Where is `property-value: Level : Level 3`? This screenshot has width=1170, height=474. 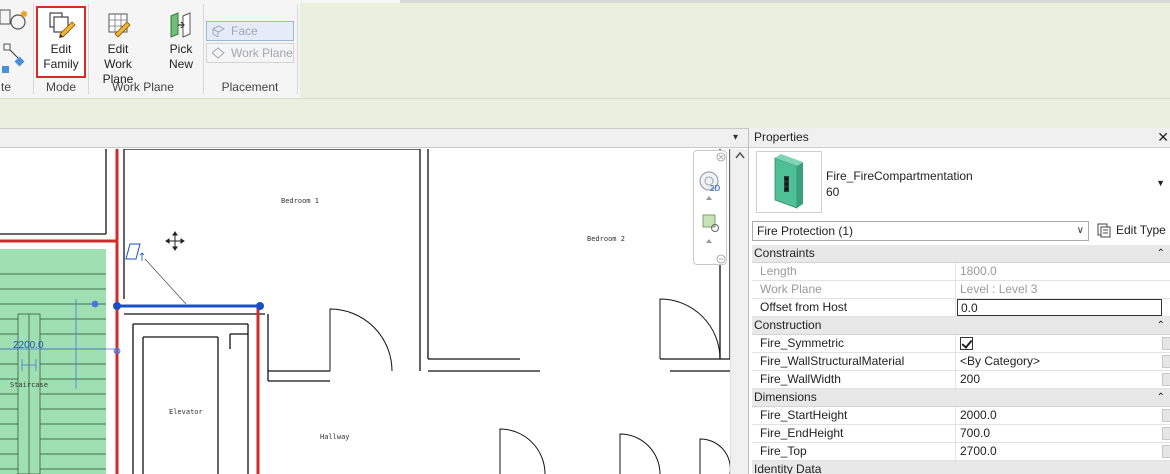
property-value: Level : Level 3 is located at coordinates (999, 289).